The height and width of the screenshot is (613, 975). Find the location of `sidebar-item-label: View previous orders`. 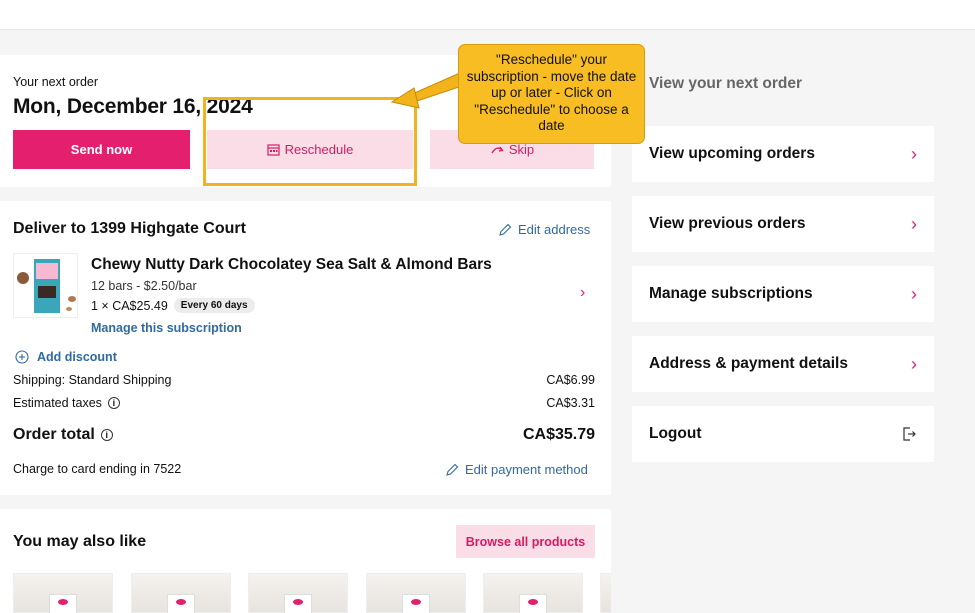

sidebar-item-label: View previous orders is located at coordinates (727, 223).